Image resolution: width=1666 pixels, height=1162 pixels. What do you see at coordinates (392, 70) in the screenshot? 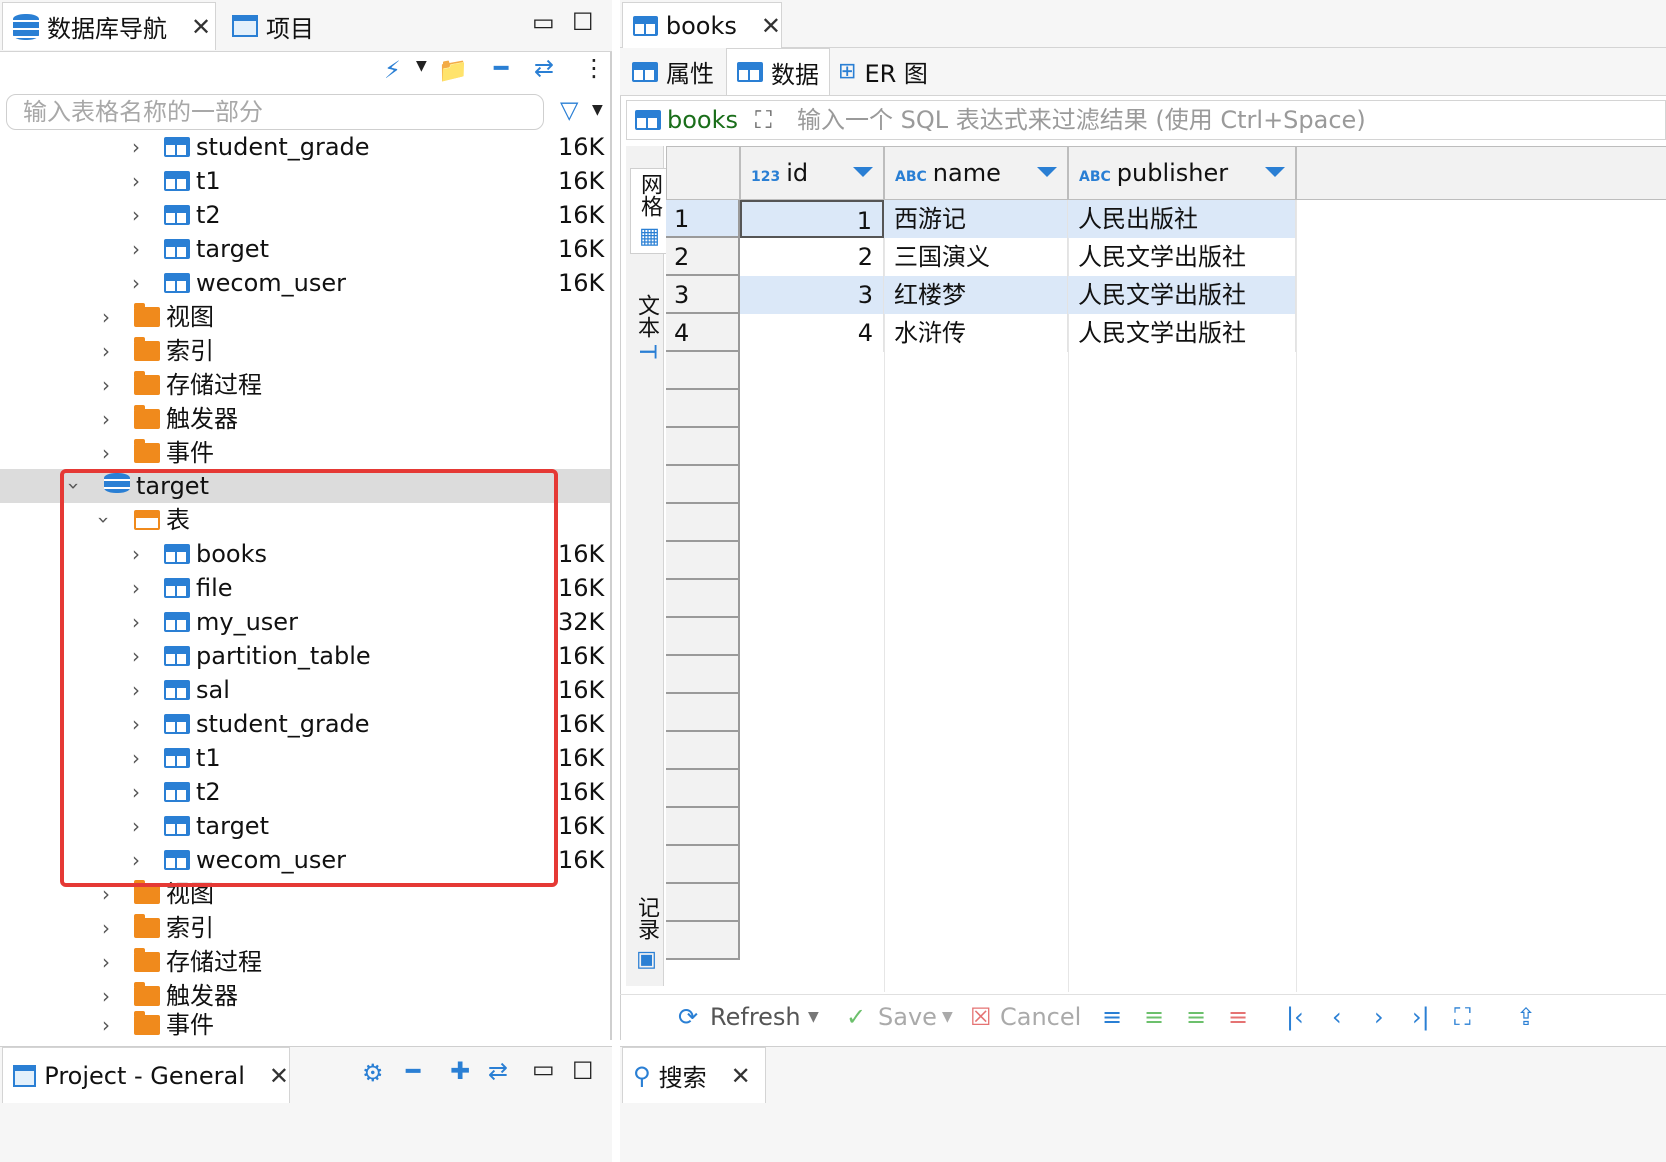
I see `connect-plug-icon: ⚡` at bounding box center [392, 70].